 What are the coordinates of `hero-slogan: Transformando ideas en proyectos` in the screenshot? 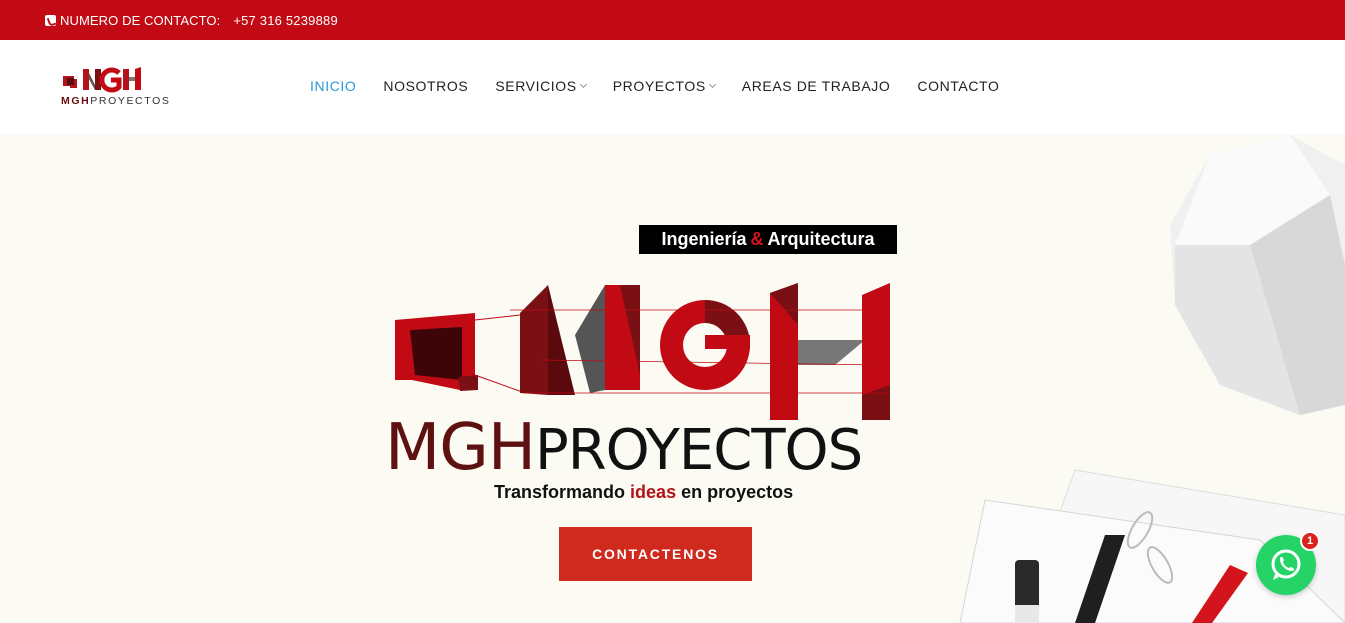 It's located at (643, 492).